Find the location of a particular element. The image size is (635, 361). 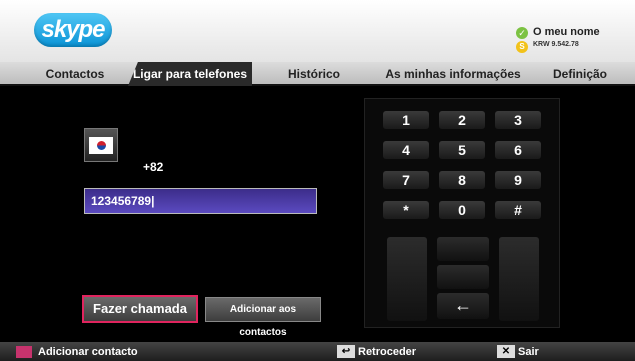

phone-number-input: 123456789| is located at coordinates (200, 201).